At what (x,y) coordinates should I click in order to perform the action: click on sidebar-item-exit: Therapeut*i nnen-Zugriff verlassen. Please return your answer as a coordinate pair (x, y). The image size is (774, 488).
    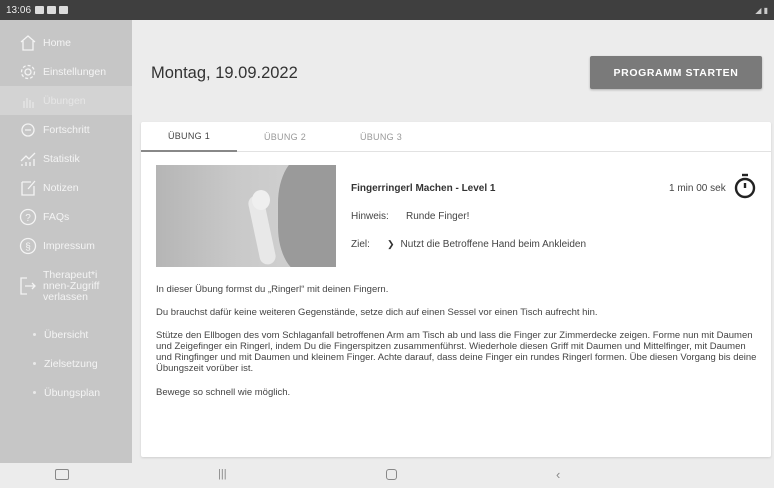
    Looking at the image, I should click on (66, 286).